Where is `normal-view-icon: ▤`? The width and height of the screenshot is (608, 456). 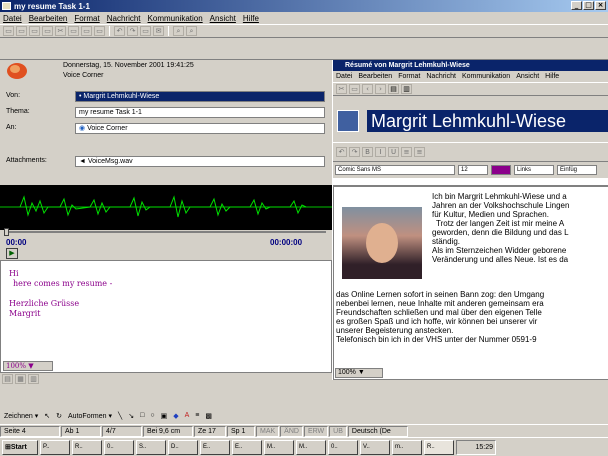 normal-view-icon: ▤ is located at coordinates (7, 379).